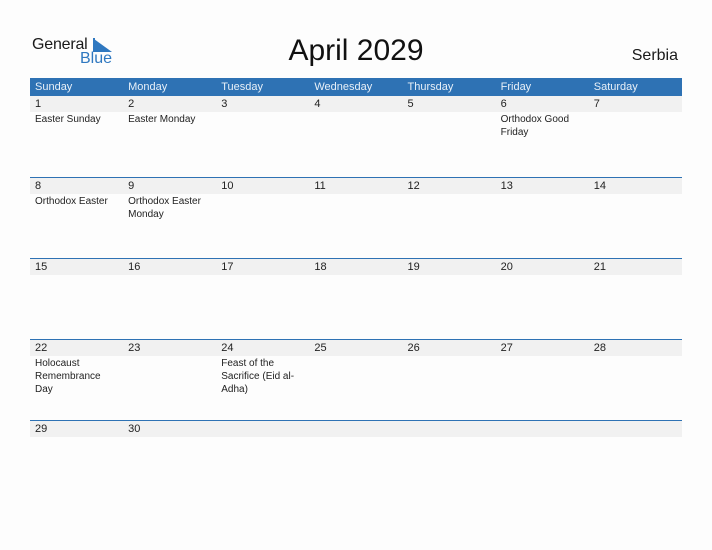  I want to click on weekday-thursday: Thursday, so click(430, 87).